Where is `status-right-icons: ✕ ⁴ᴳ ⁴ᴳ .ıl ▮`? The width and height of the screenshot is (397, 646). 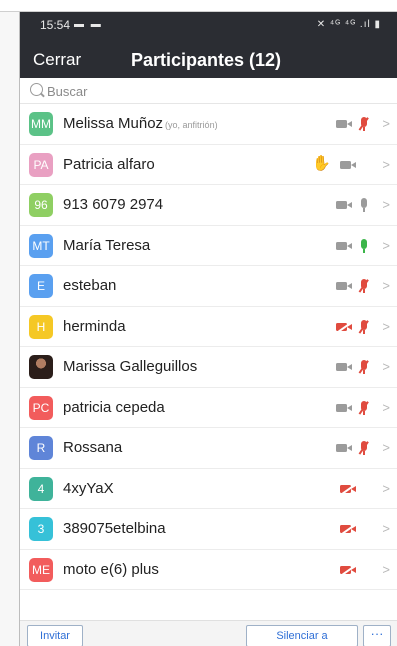 status-right-icons: ✕ ⁴ᴳ ⁴ᴳ .ıl ▮ is located at coordinates (348, 24).